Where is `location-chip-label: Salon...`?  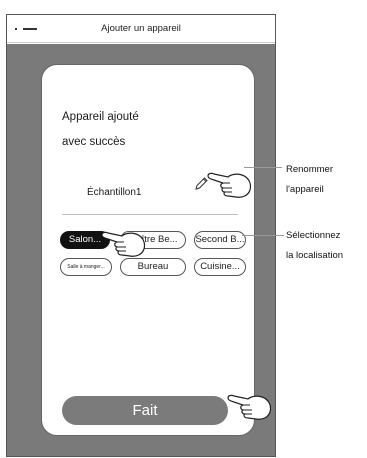
location-chip-label: Salon... is located at coordinates (85, 239).